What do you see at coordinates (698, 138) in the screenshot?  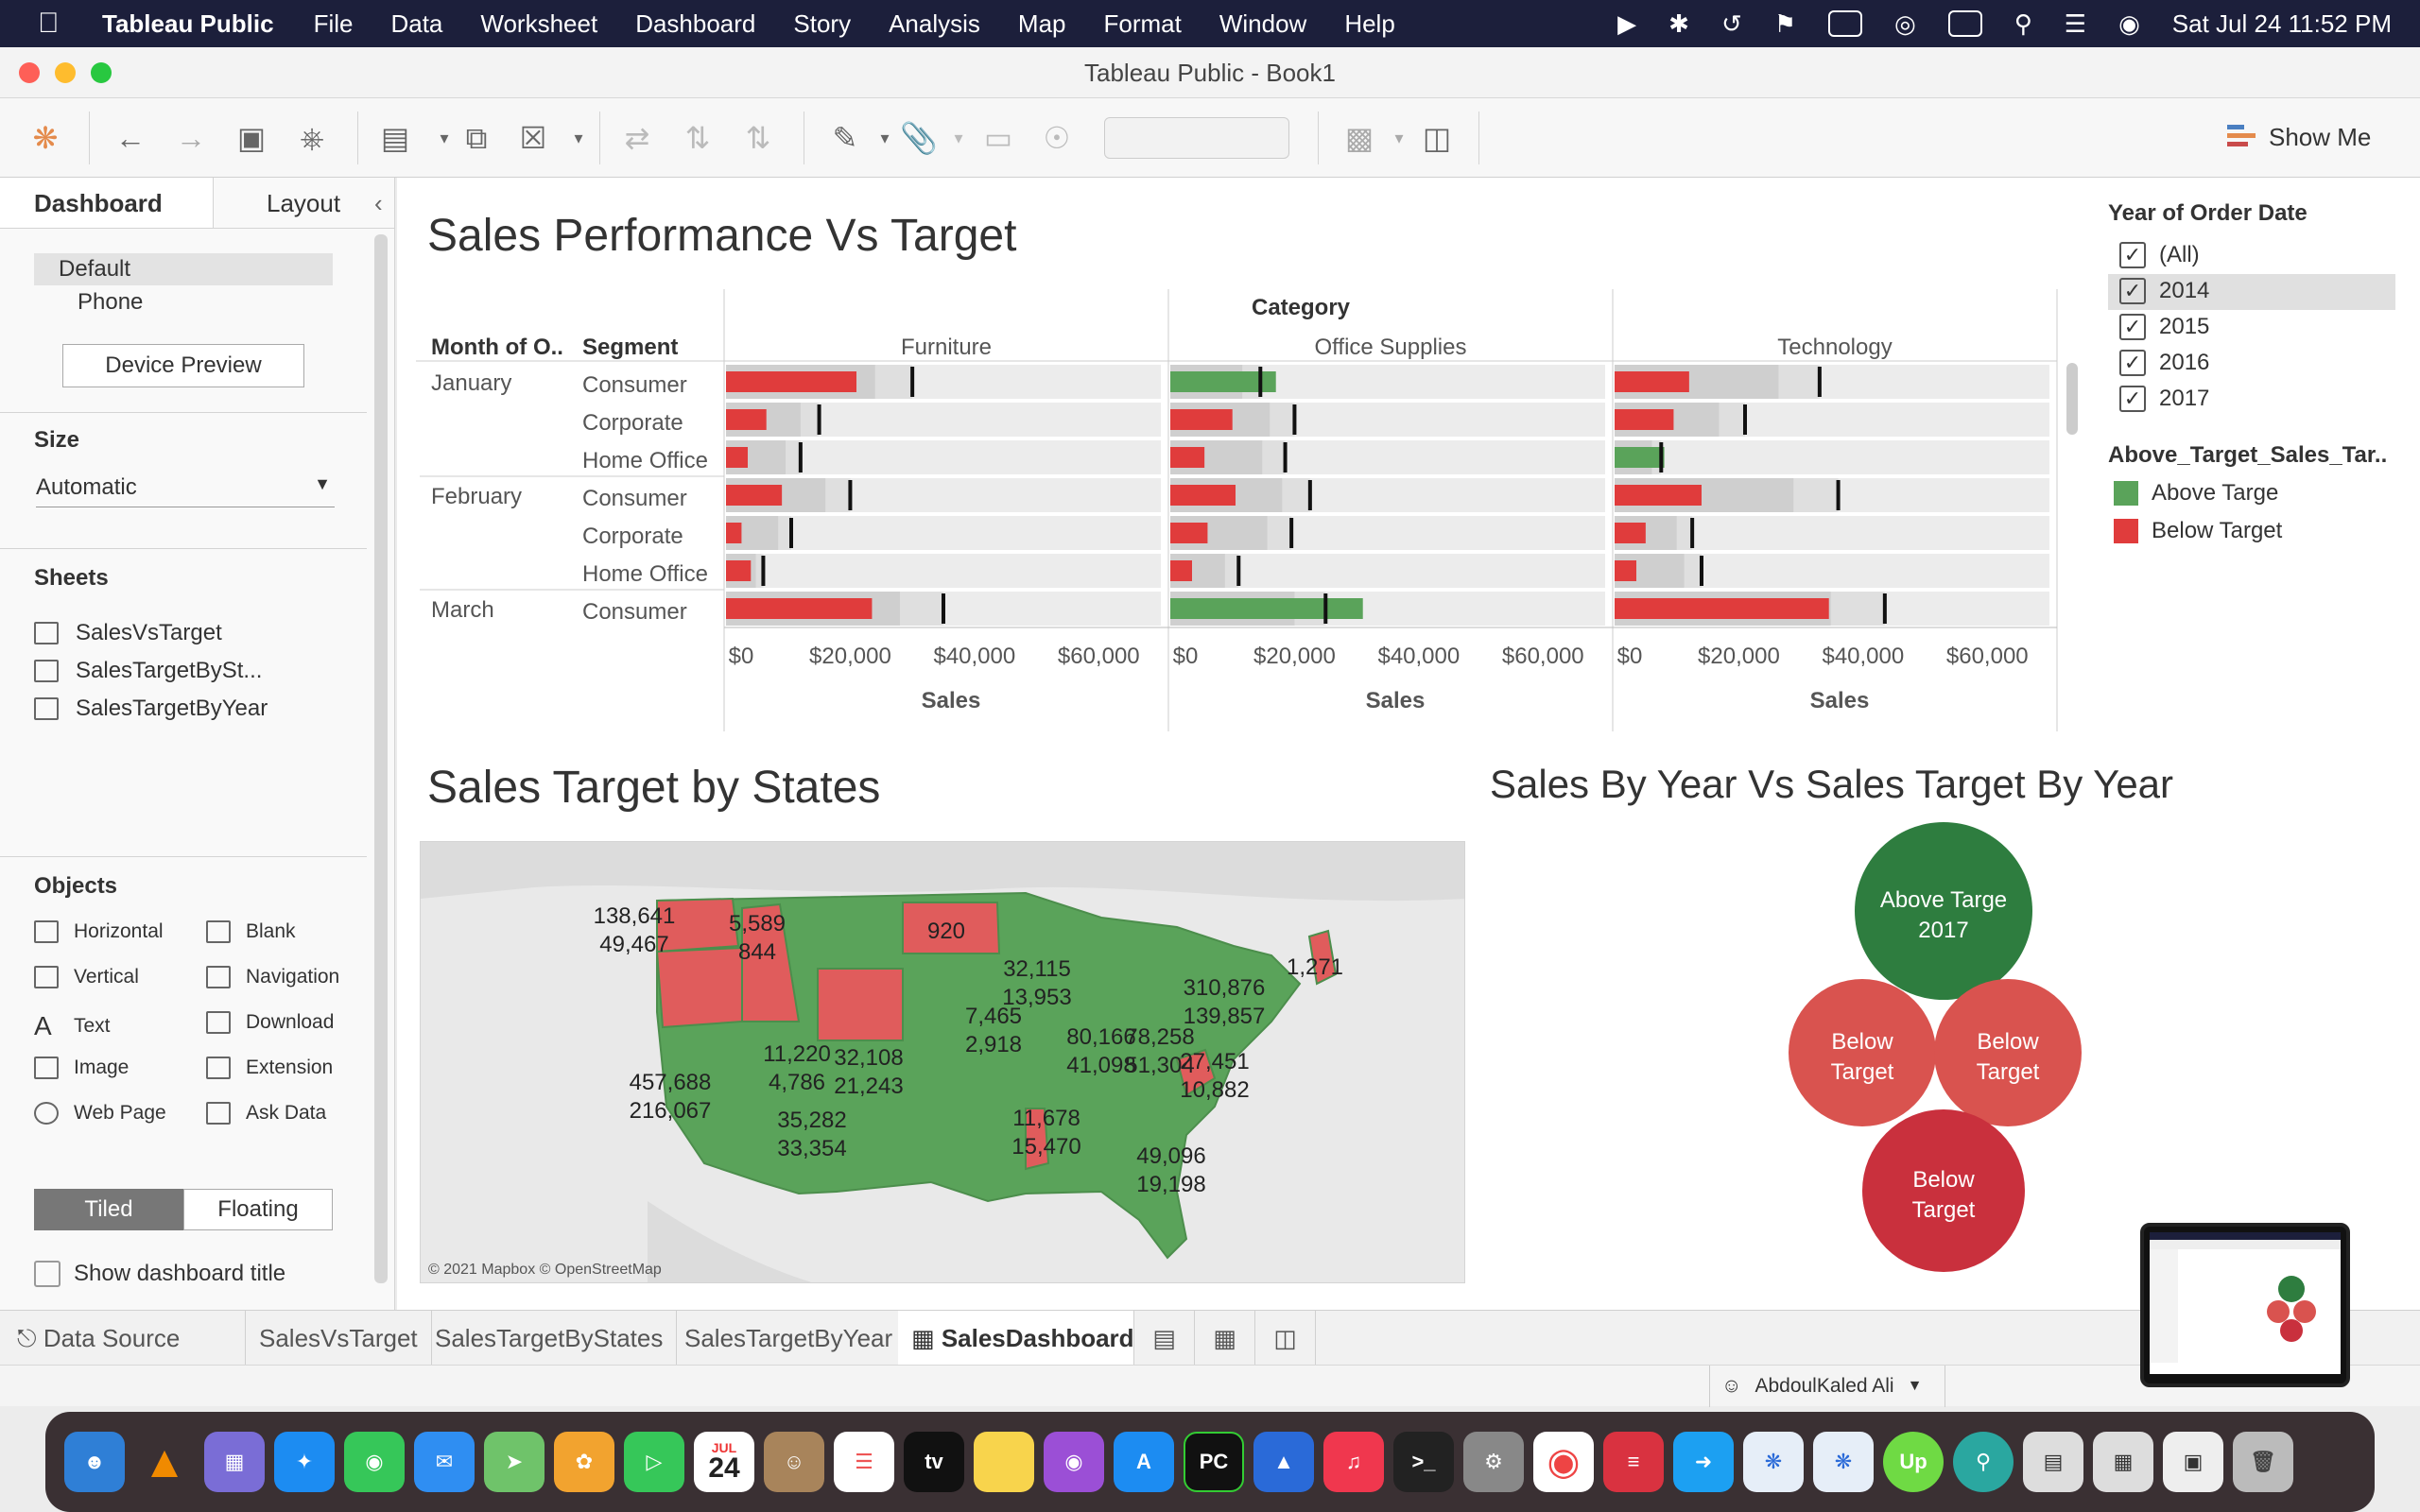 I see `sort-ascending-icon: ⇅` at bounding box center [698, 138].